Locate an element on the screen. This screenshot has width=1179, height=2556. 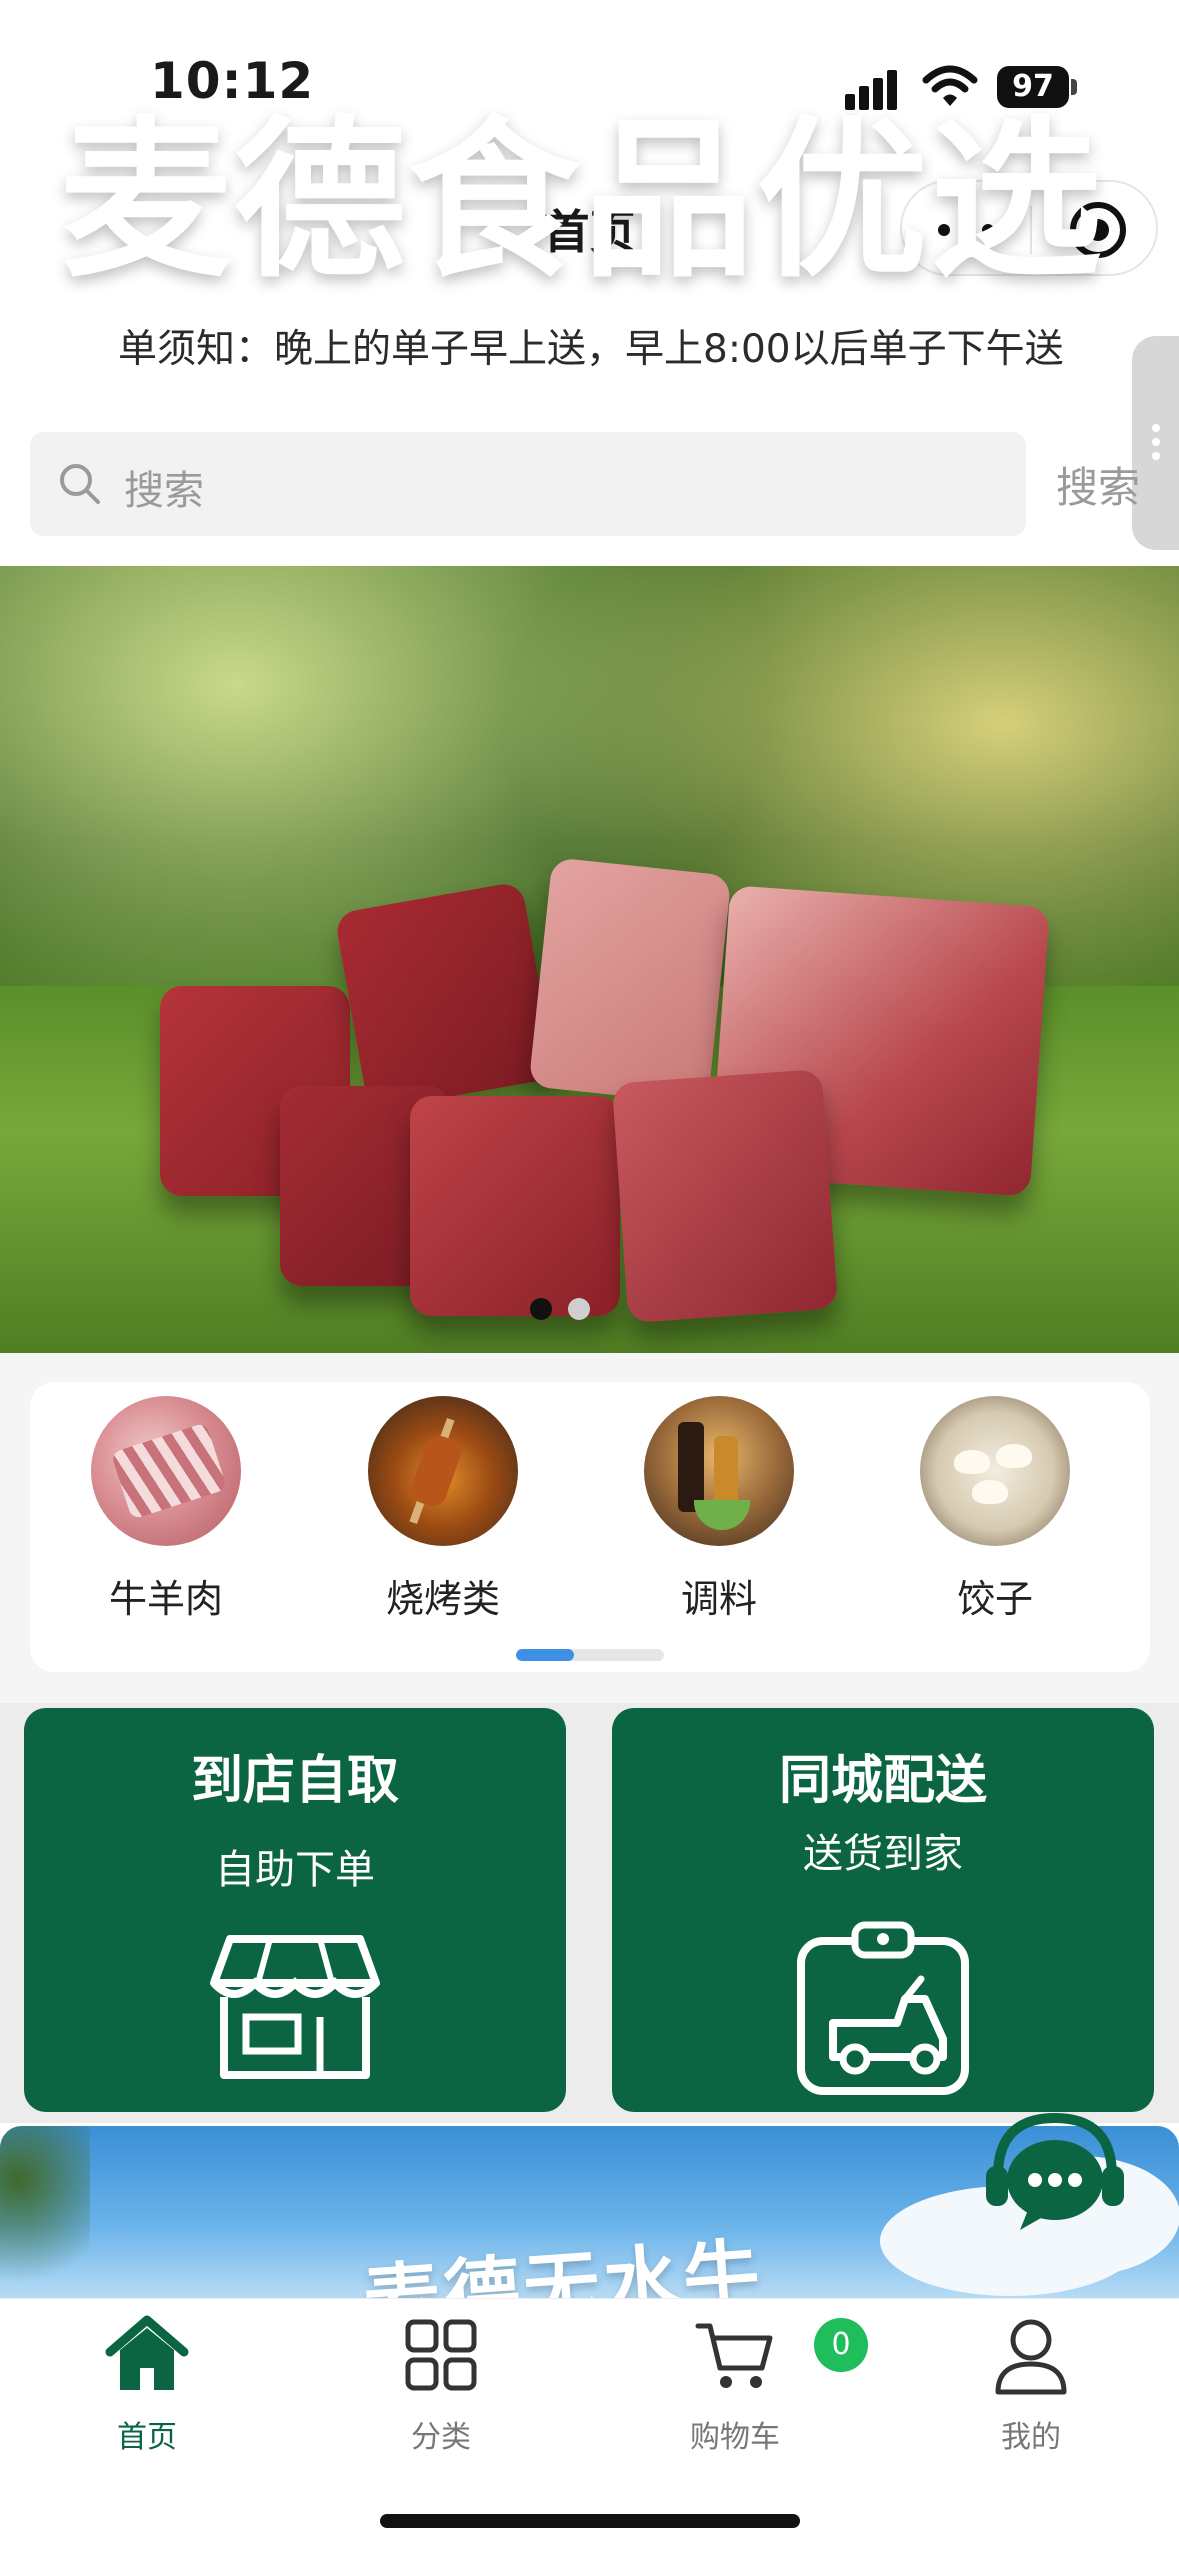
tab-category: 分类 is located at coordinates (441, 2384).